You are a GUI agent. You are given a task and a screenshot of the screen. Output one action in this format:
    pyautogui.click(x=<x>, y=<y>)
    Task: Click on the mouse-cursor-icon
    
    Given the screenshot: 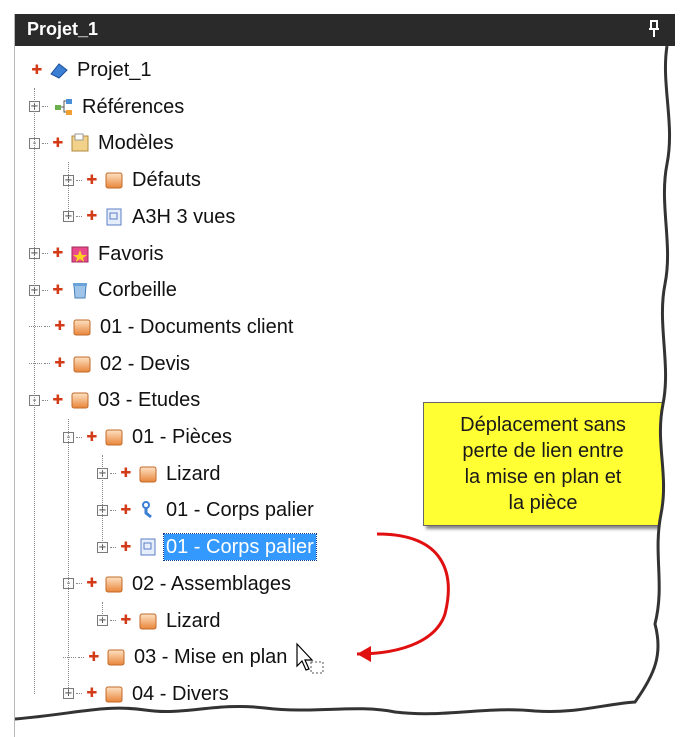 What is the action you would take?
    pyautogui.click(x=310, y=658)
    